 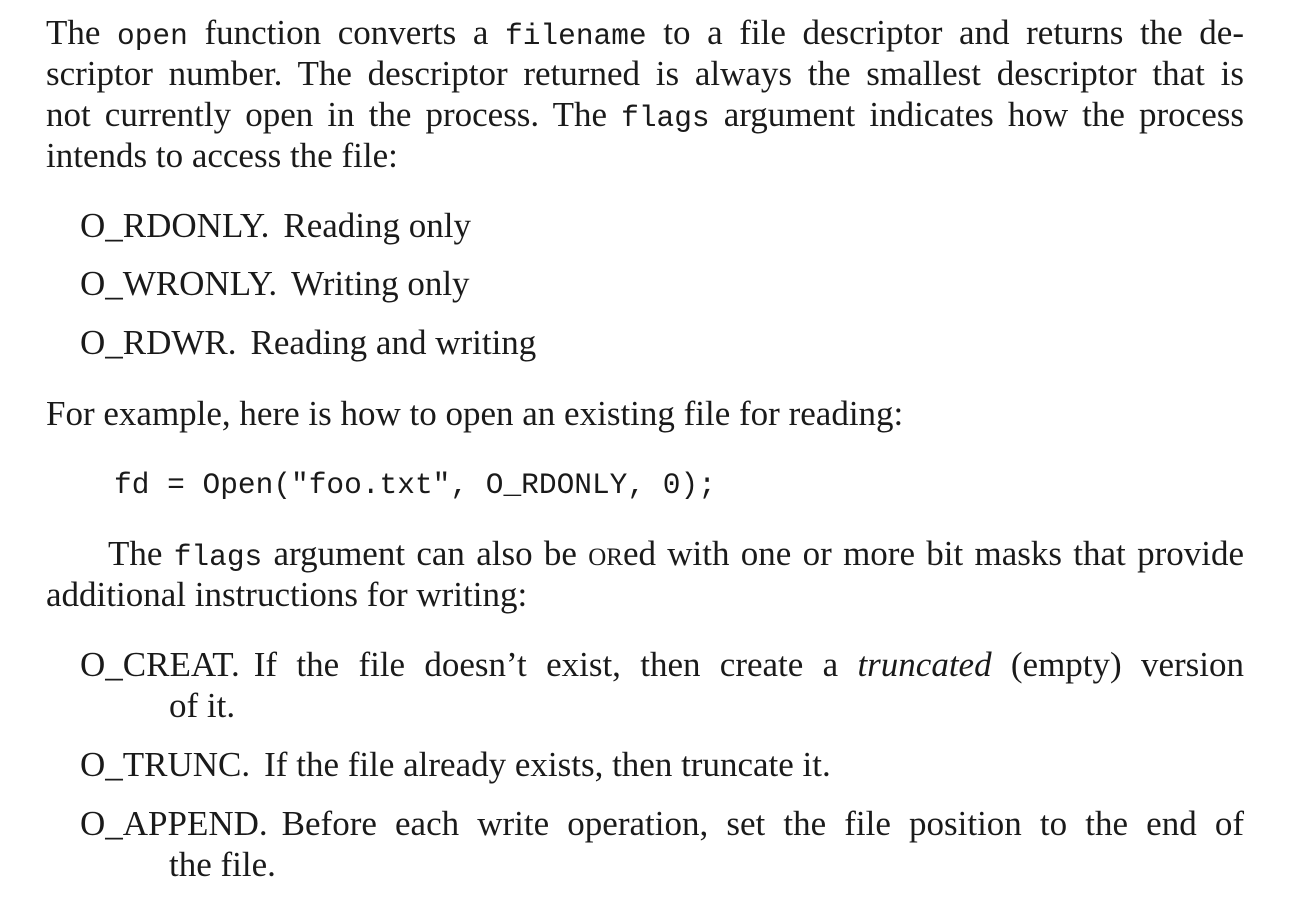 What do you see at coordinates (275, 225) in the screenshot?
I see `flag-item-rdonly: O_RDONLY. Reading only` at bounding box center [275, 225].